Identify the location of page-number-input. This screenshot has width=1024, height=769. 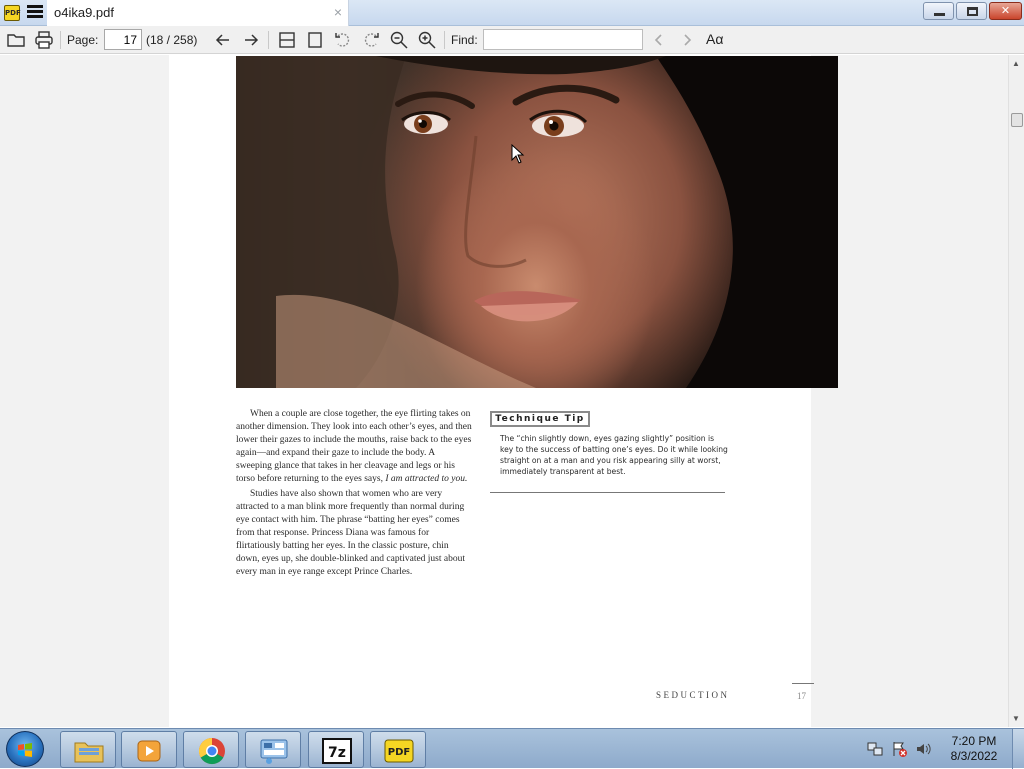
(123, 39).